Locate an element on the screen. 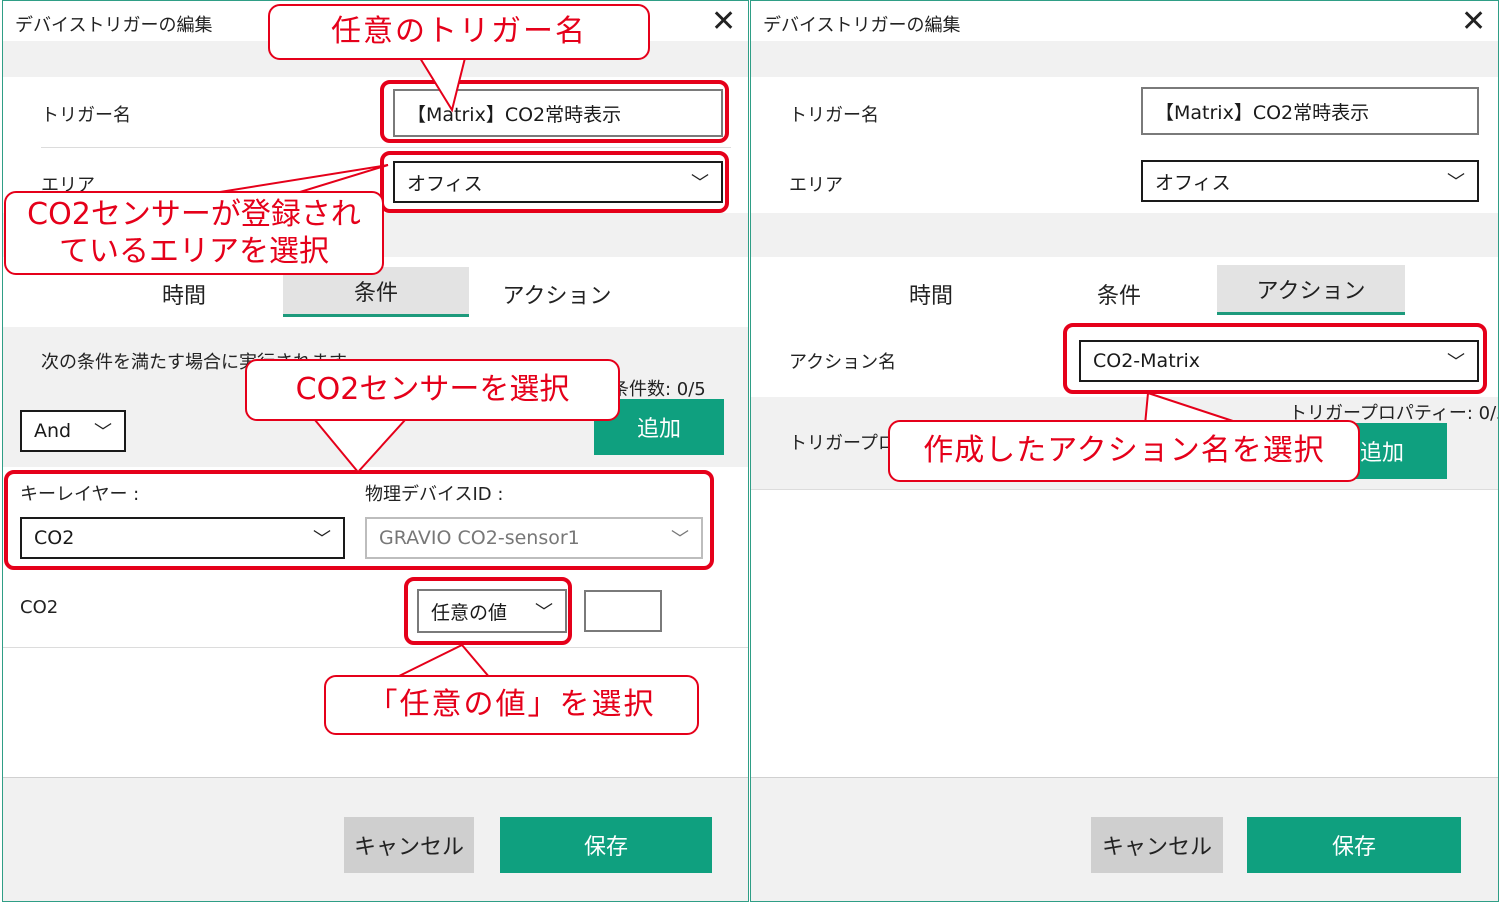 This screenshot has width=1500, height=902. pointer-sensor is located at coordinates (360, 446).